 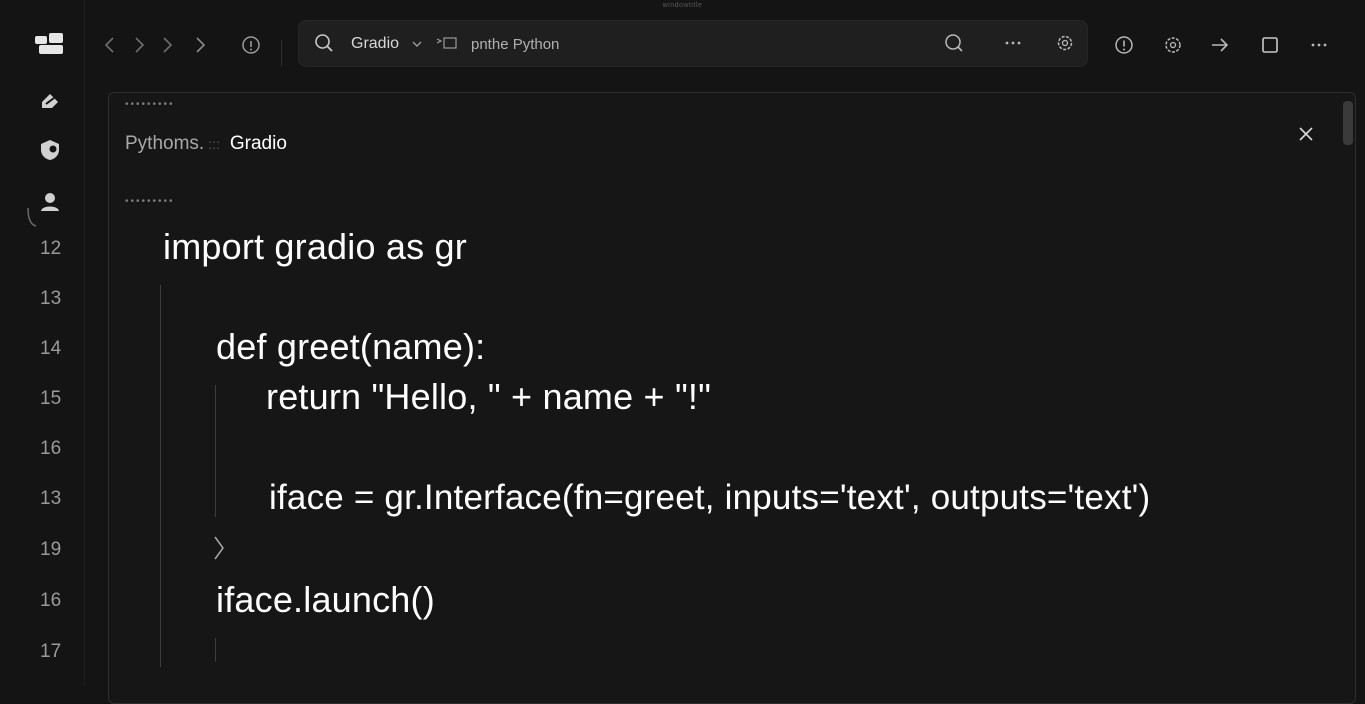 I want to click on active-indicator, so click(x=31, y=217).